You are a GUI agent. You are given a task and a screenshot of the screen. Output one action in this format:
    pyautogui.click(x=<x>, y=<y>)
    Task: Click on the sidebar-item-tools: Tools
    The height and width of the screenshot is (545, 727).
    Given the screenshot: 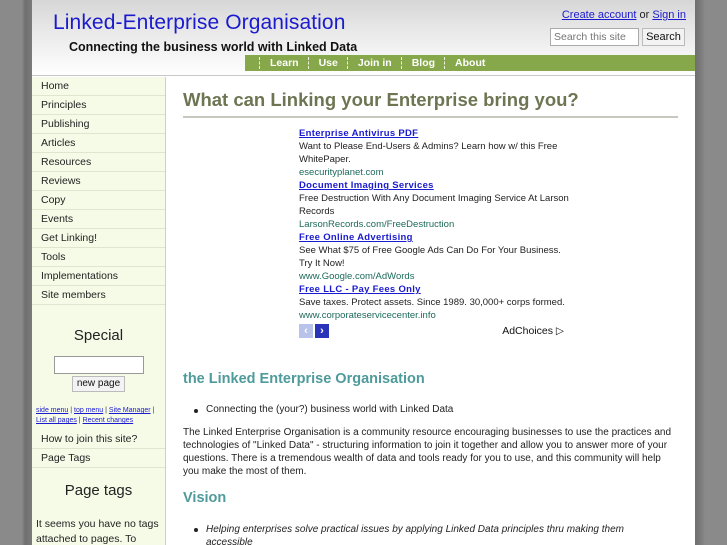 What is the action you would take?
    pyautogui.click(x=98, y=257)
    